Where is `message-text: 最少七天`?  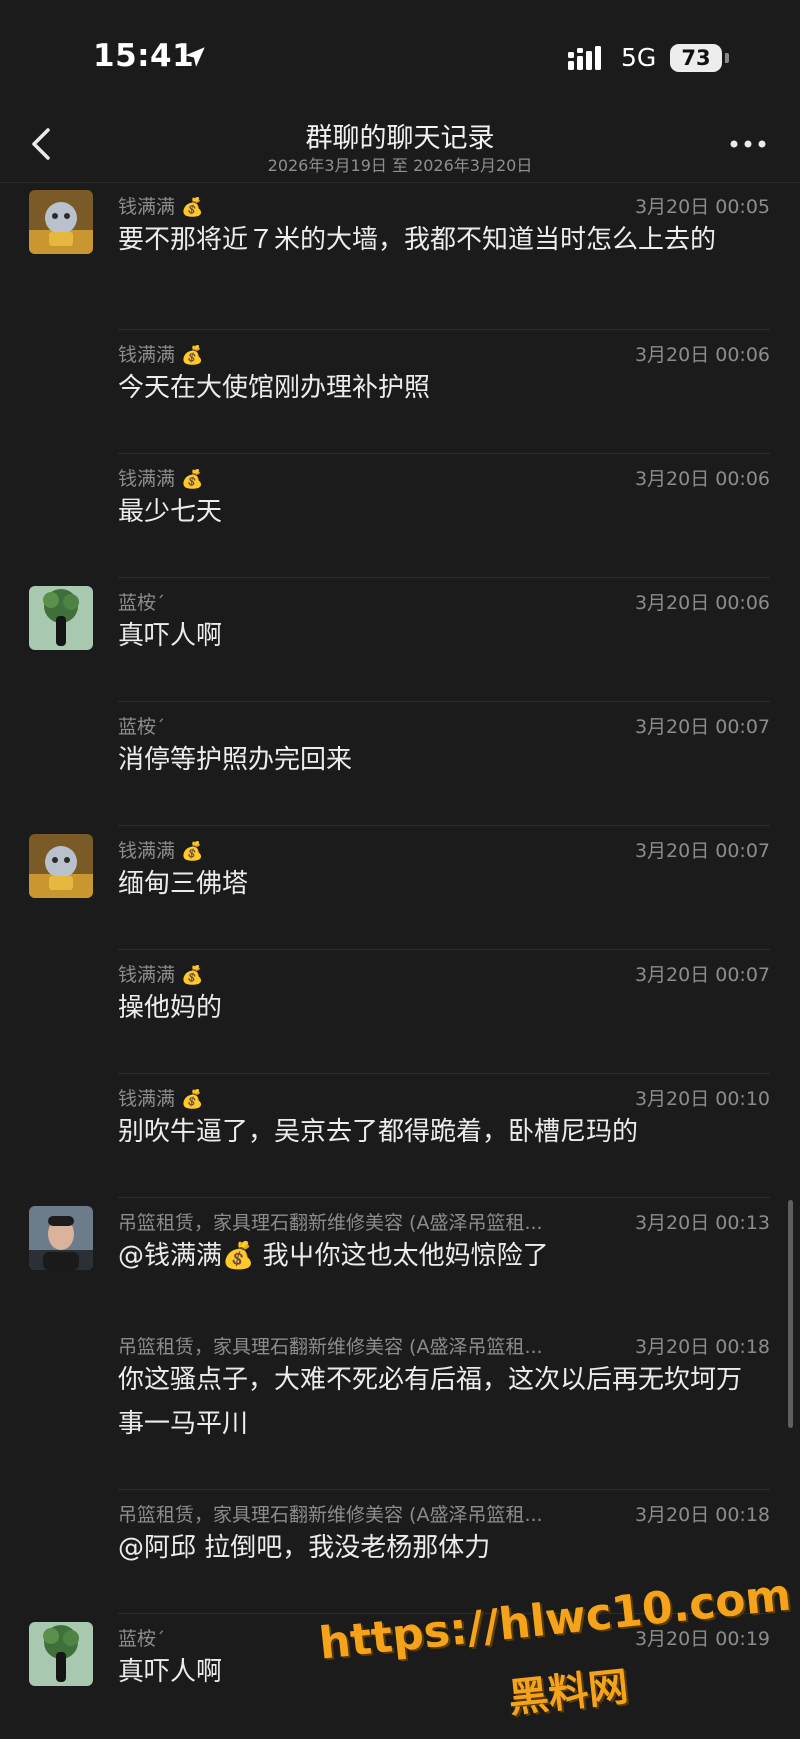 message-text: 最少七天 is located at coordinates (170, 512).